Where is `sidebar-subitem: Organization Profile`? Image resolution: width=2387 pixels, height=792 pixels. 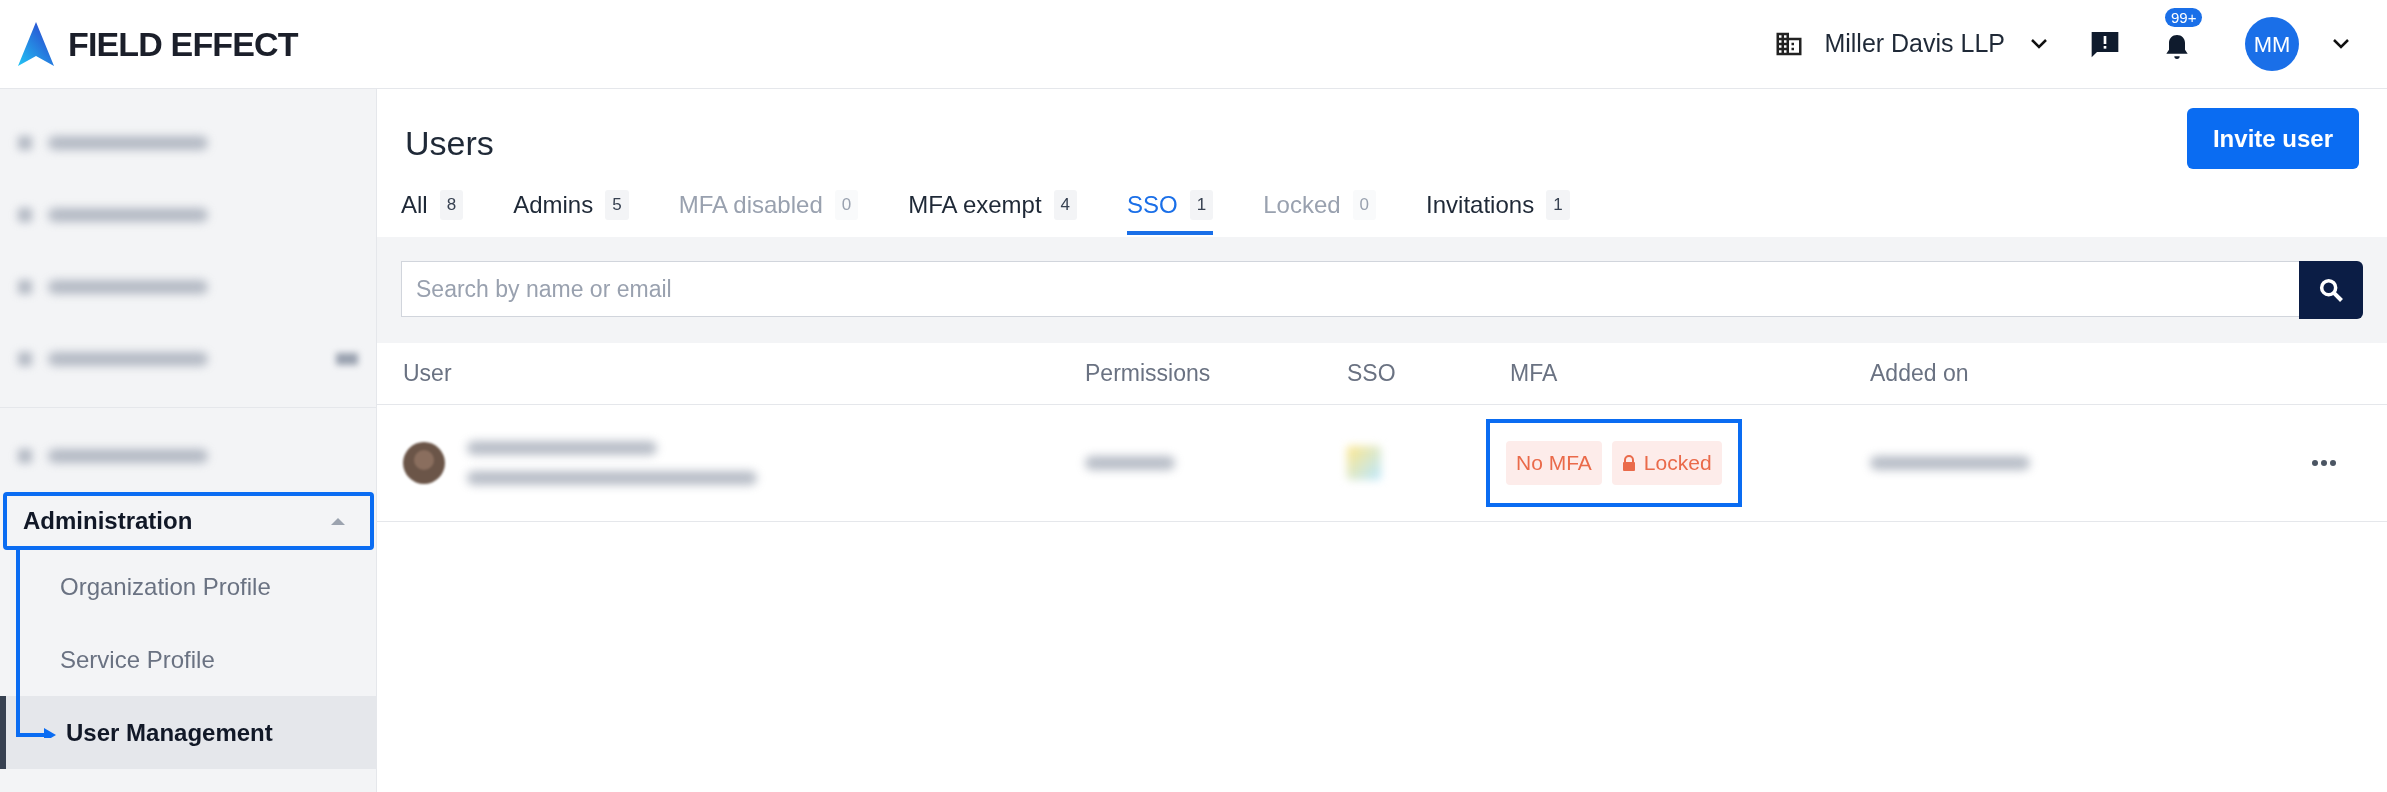
sidebar-subitem: Organization Profile is located at coordinates (188, 586).